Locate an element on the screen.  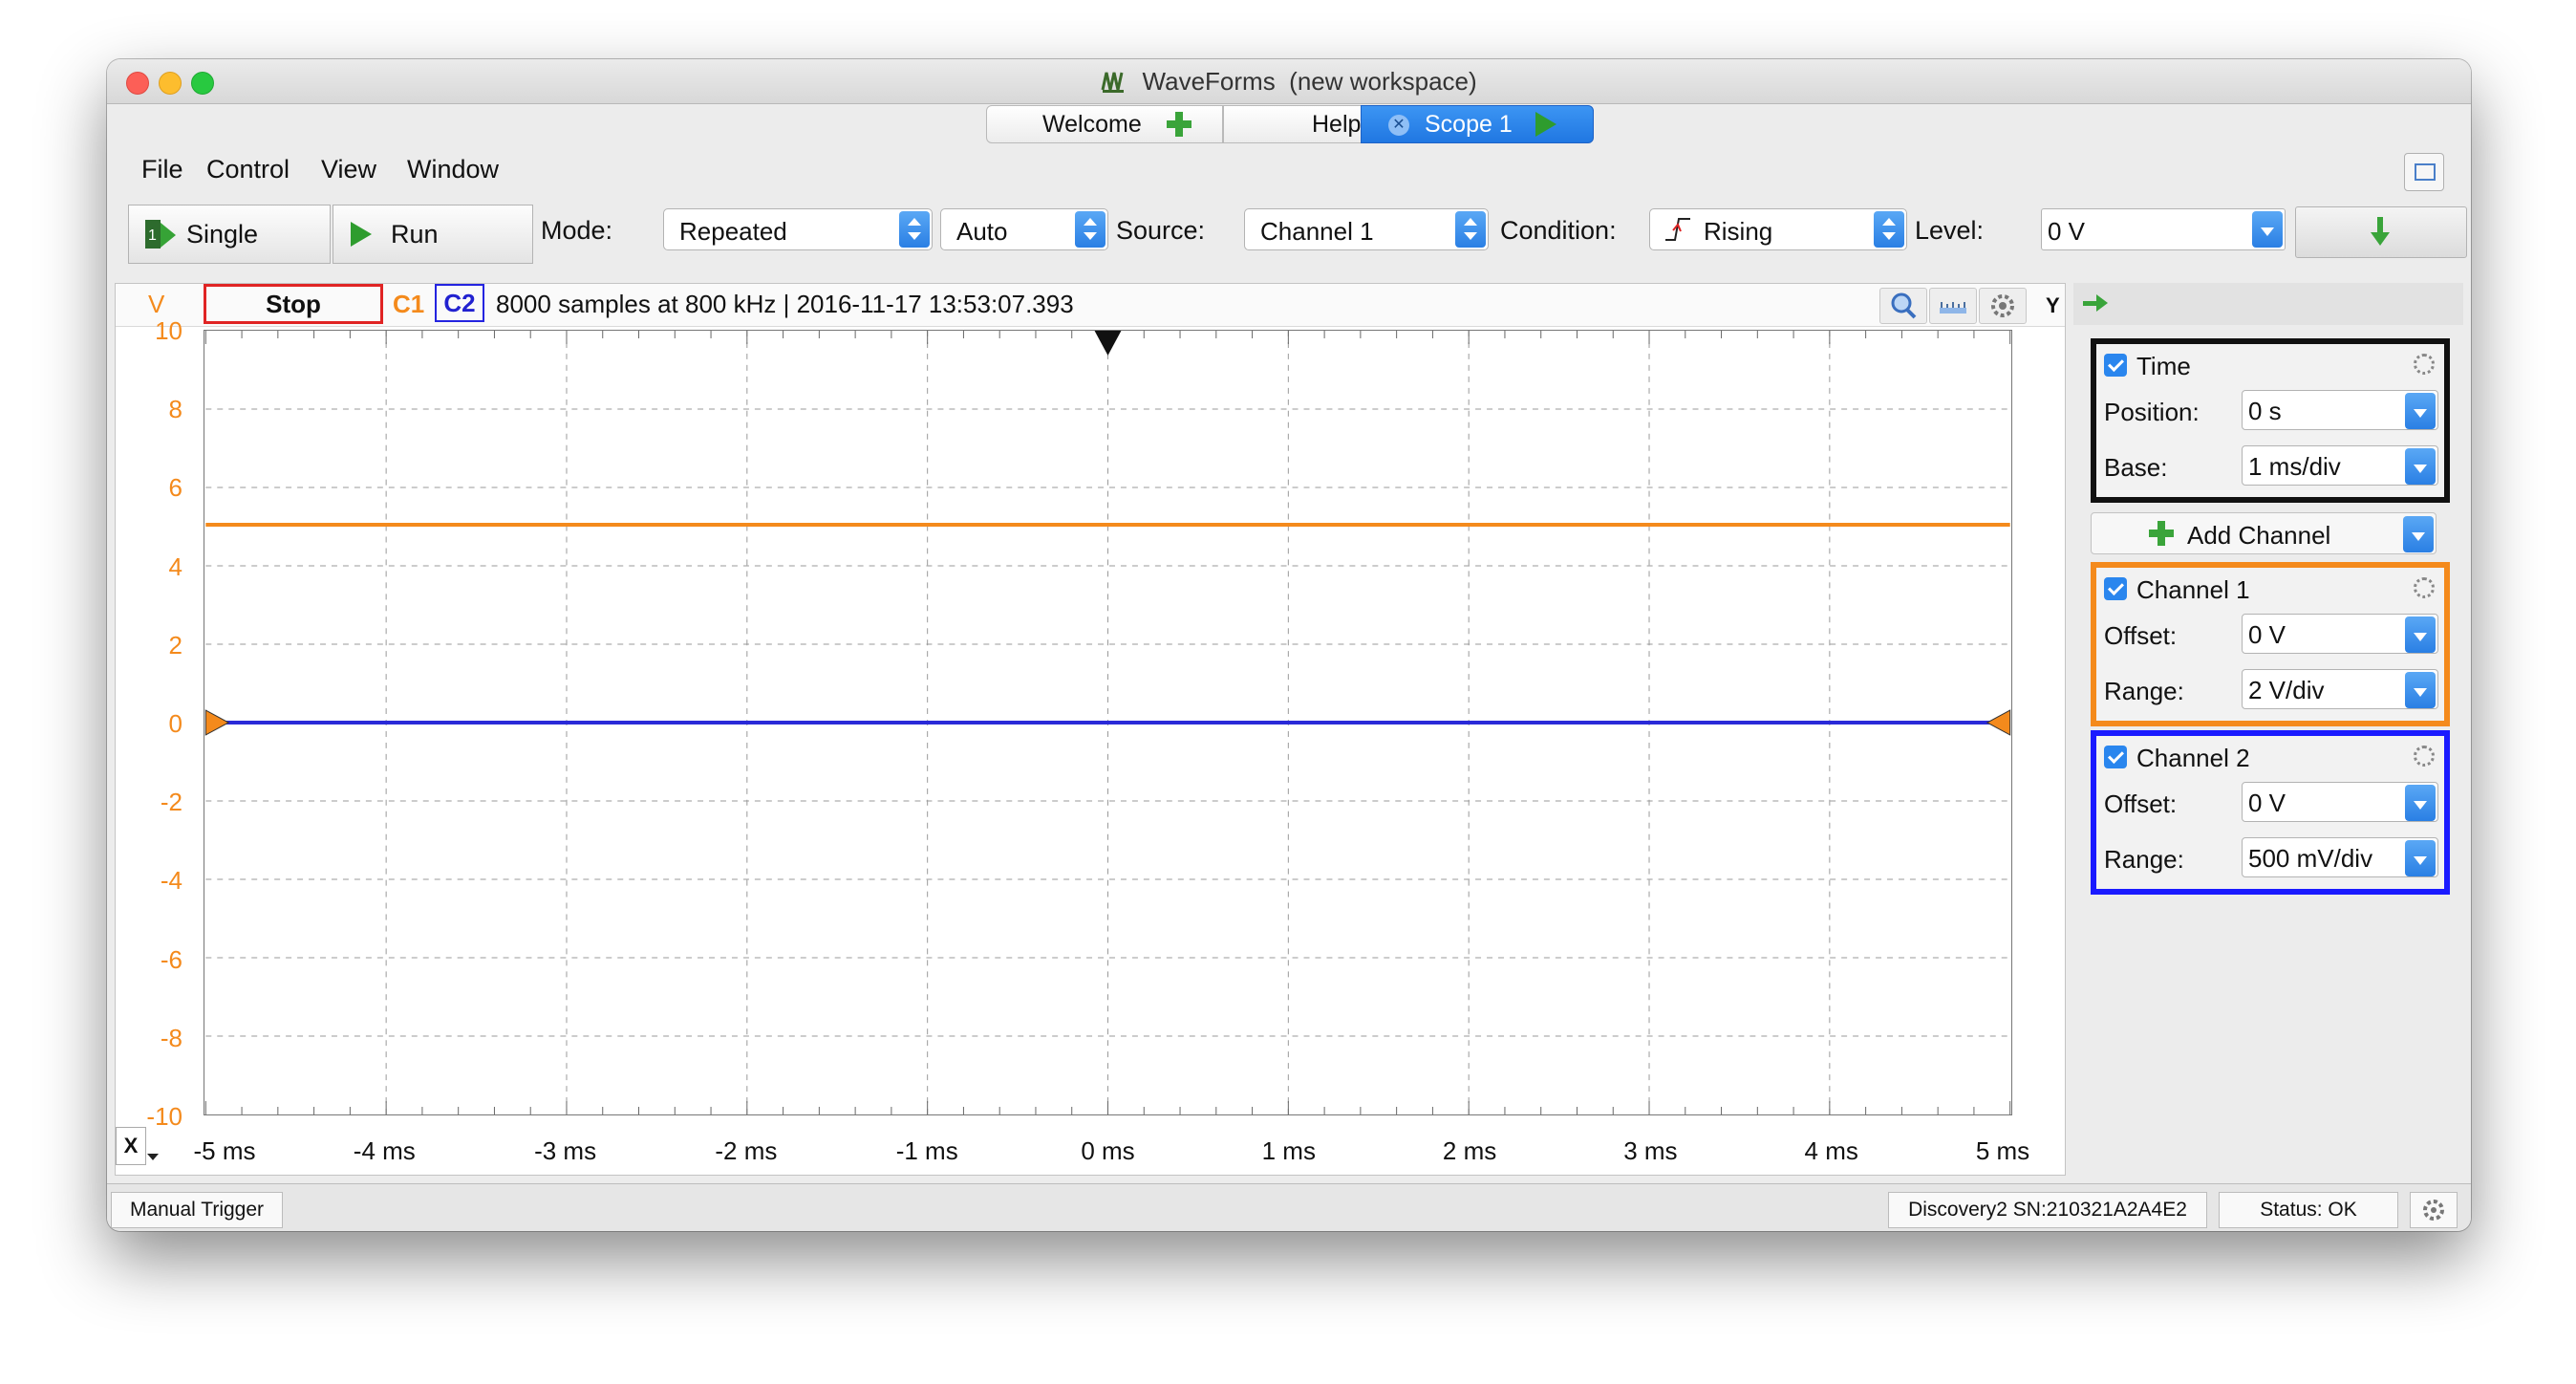
source-select: Channel 1 is located at coordinates (1366, 229).